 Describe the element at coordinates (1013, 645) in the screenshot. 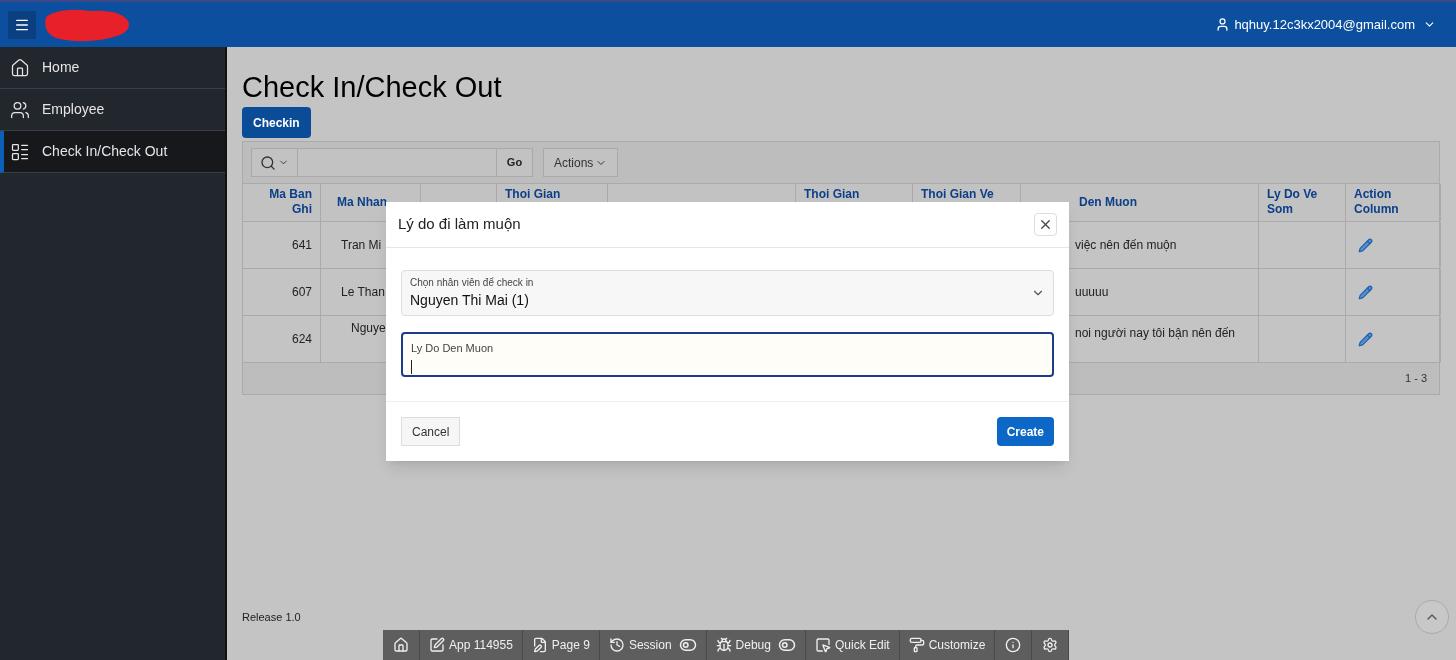

I see `info-icon` at that location.